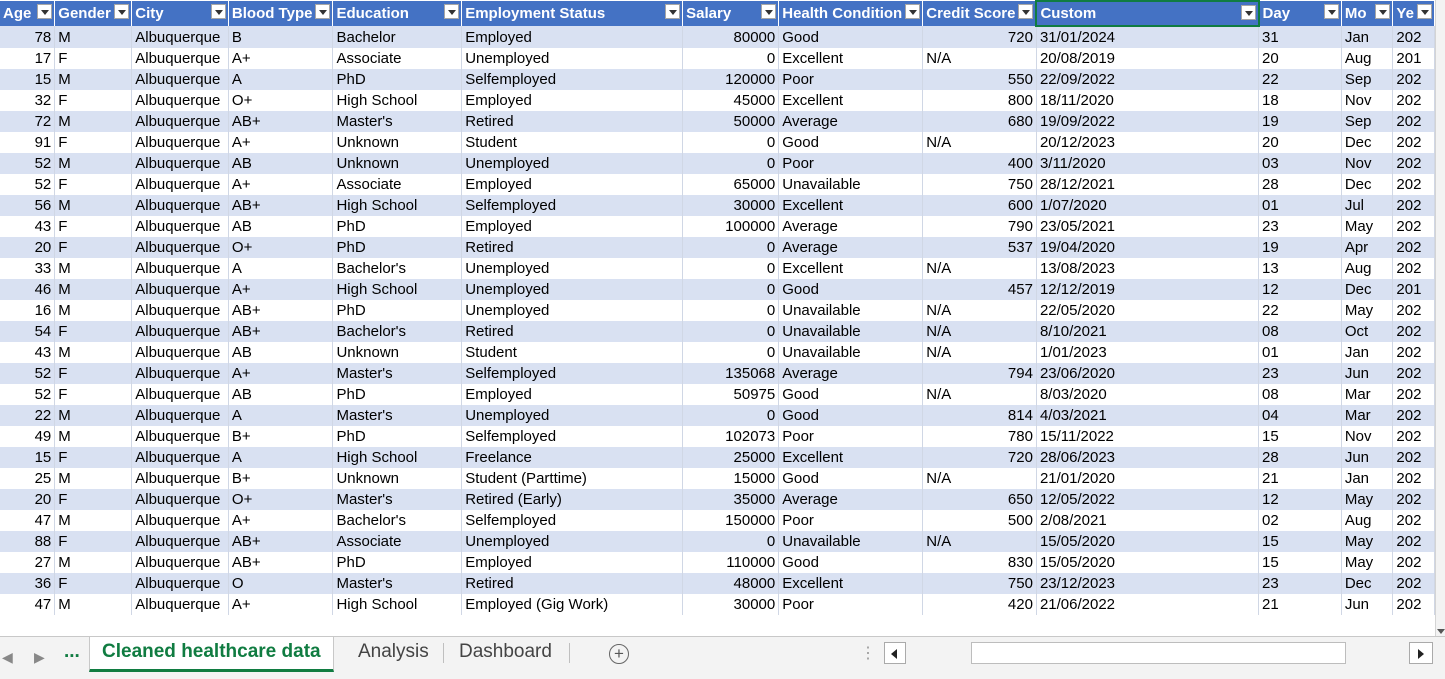  I want to click on cell-age: 56, so click(28, 205).